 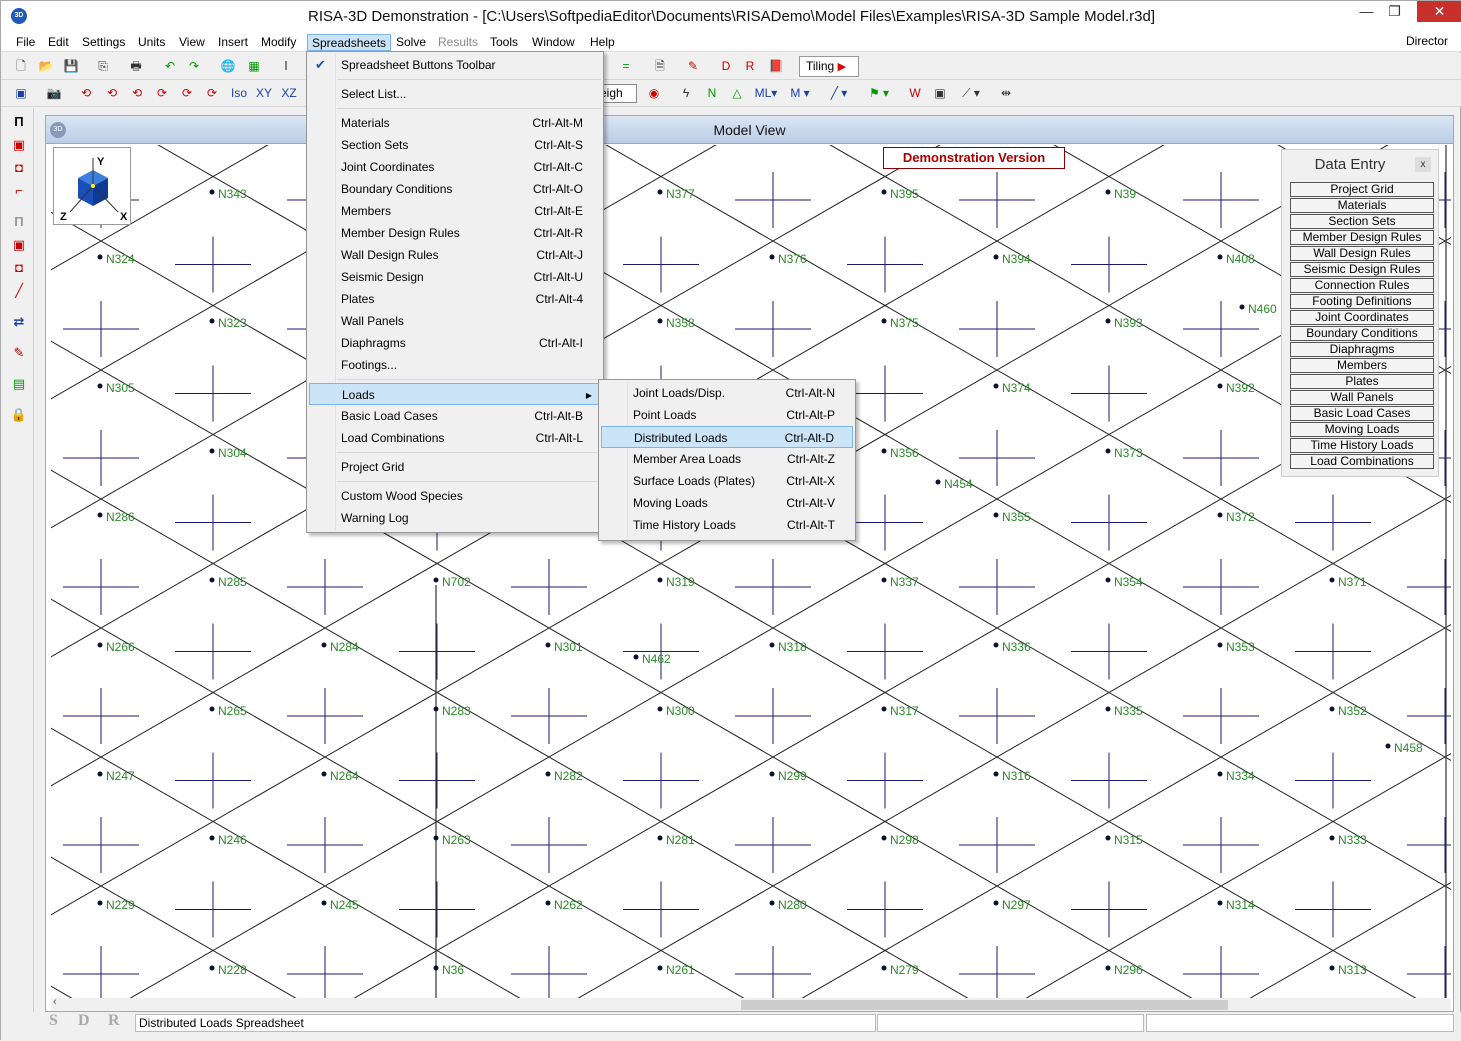 I want to click on rotate-neg-z-icon: ⟳, so click(x=212, y=93).